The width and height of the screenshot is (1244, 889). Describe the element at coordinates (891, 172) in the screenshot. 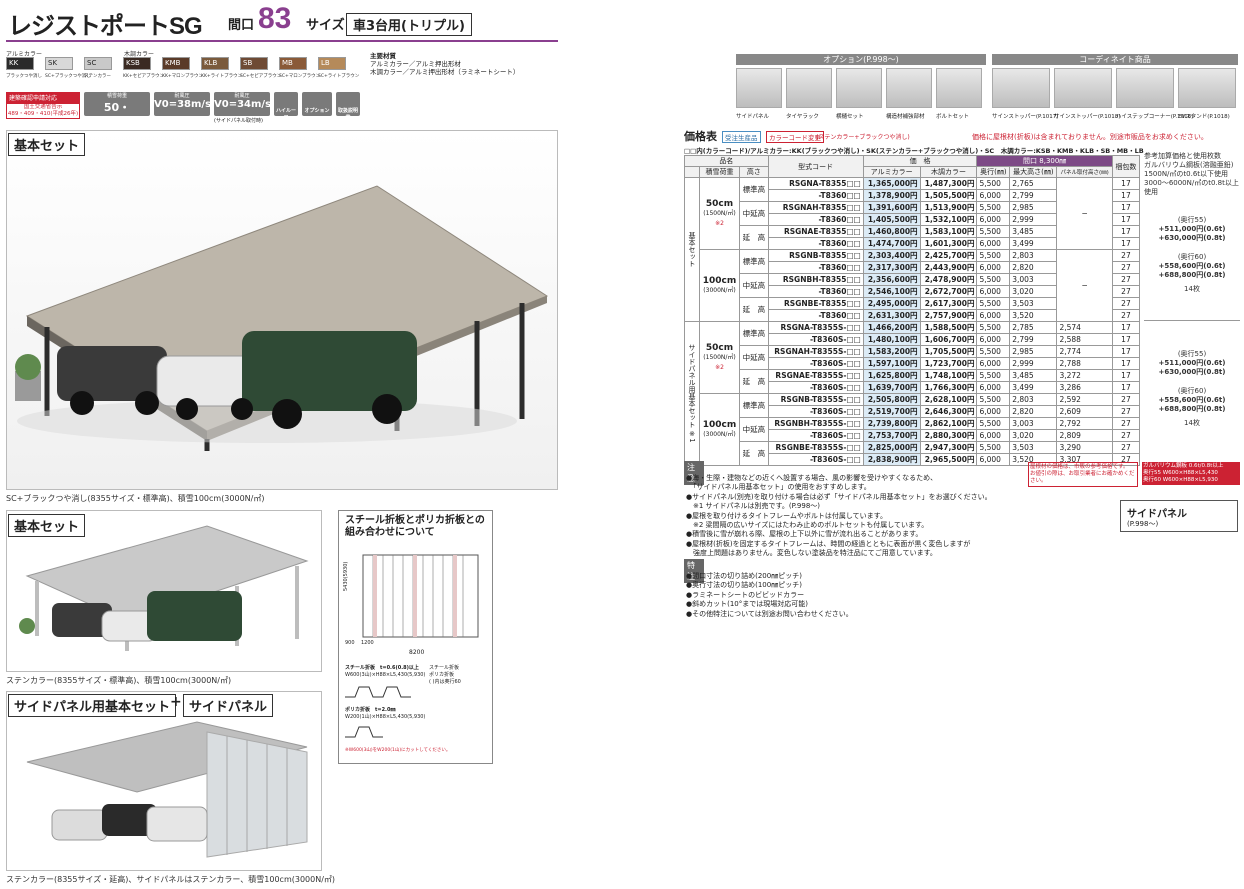

I see `th-alumi: アルミカラー` at that location.